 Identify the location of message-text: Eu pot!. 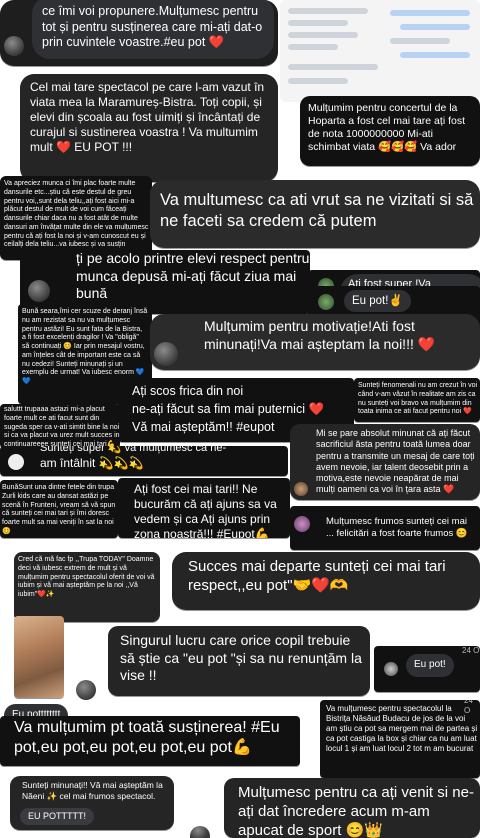
(430, 664).